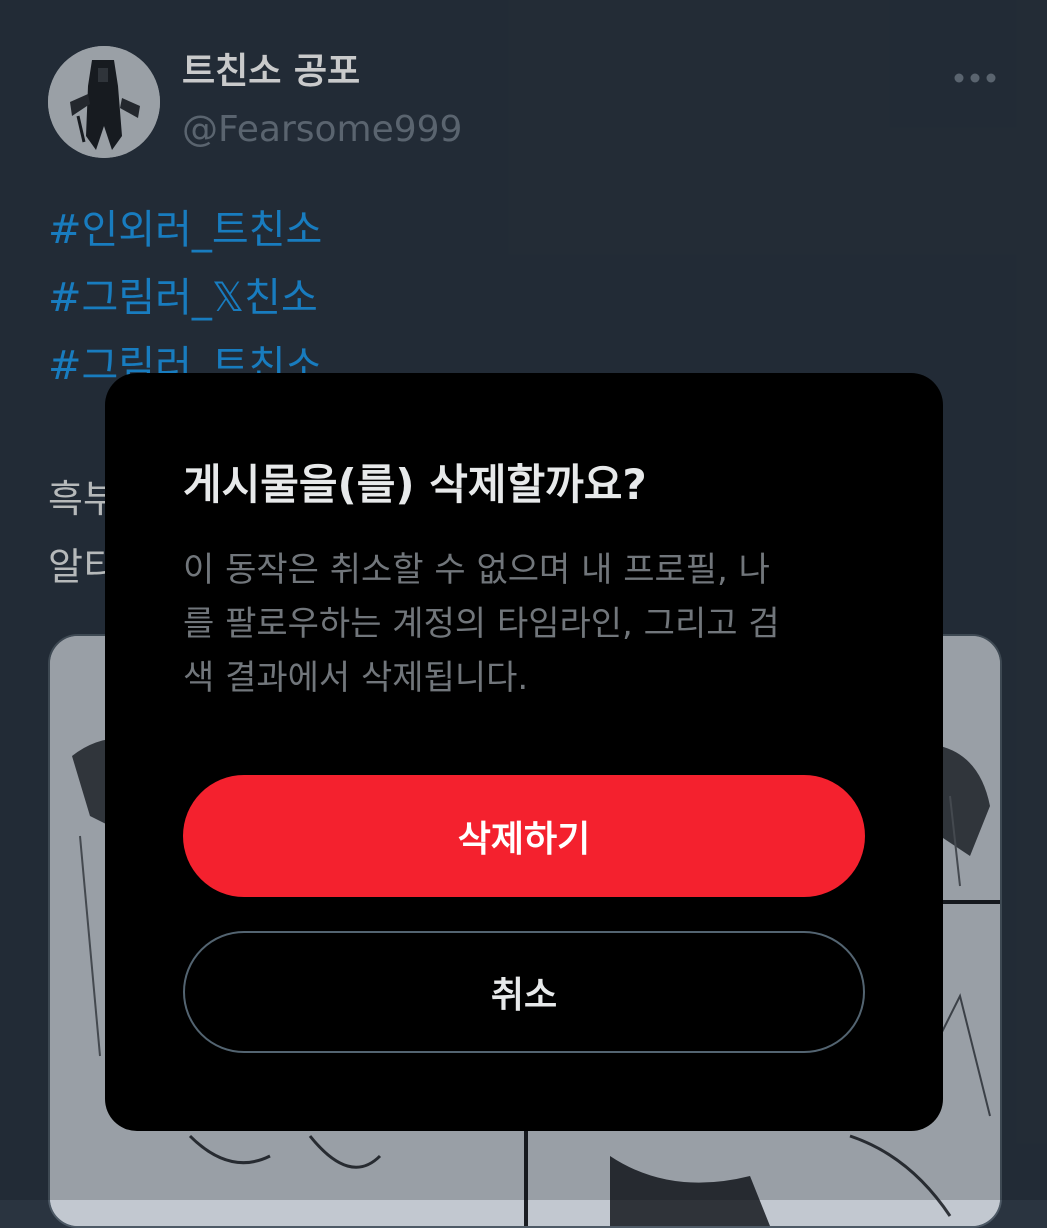  Describe the element at coordinates (476, 570) in the screenshot. I see `dialog-description-line: 이 동작은 취소할 수 없으며 내 프로필, 나` at that location.